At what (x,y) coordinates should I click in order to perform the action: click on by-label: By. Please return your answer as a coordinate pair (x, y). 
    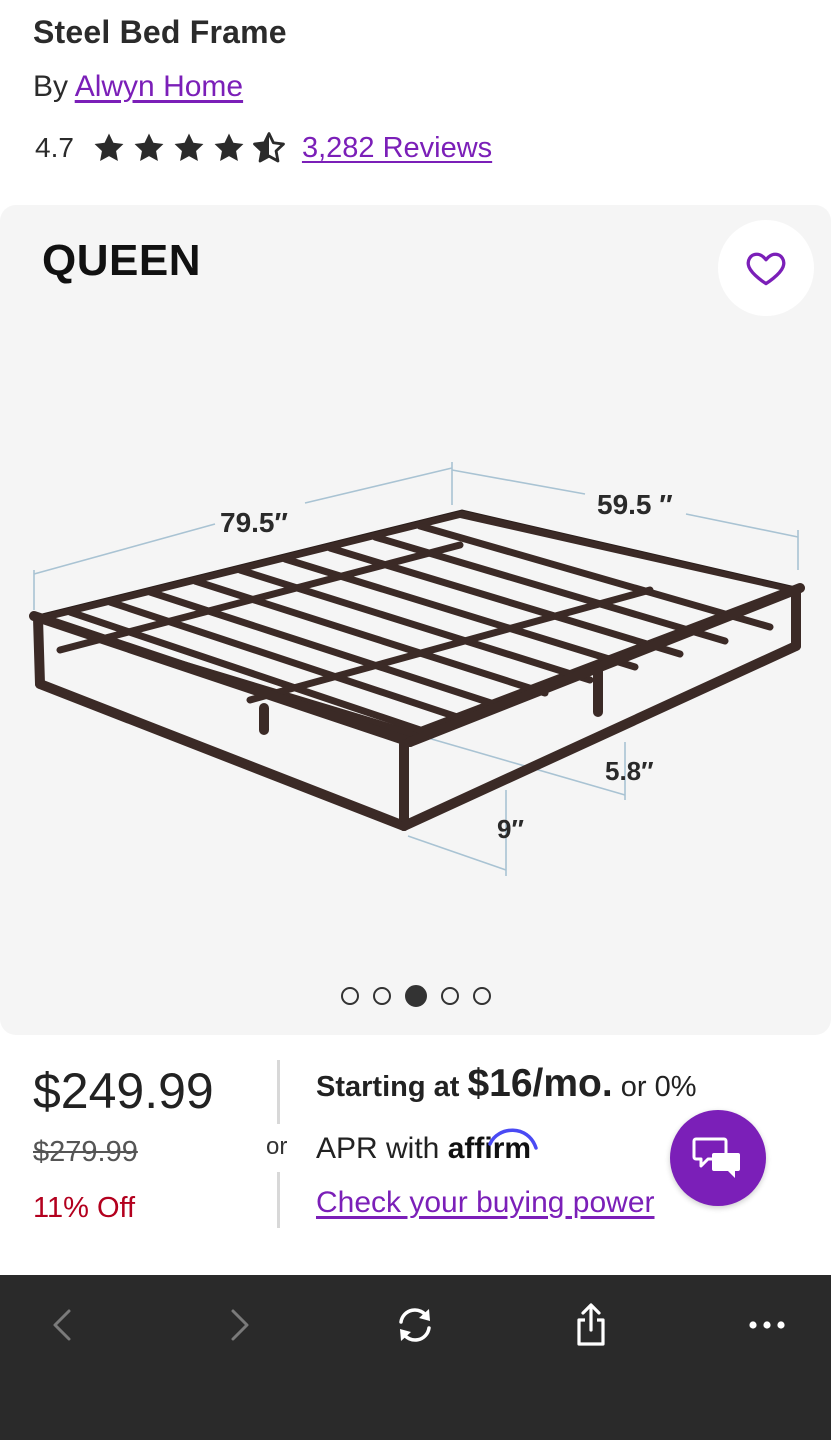
    Looking at the image, I should click on (51, 86).